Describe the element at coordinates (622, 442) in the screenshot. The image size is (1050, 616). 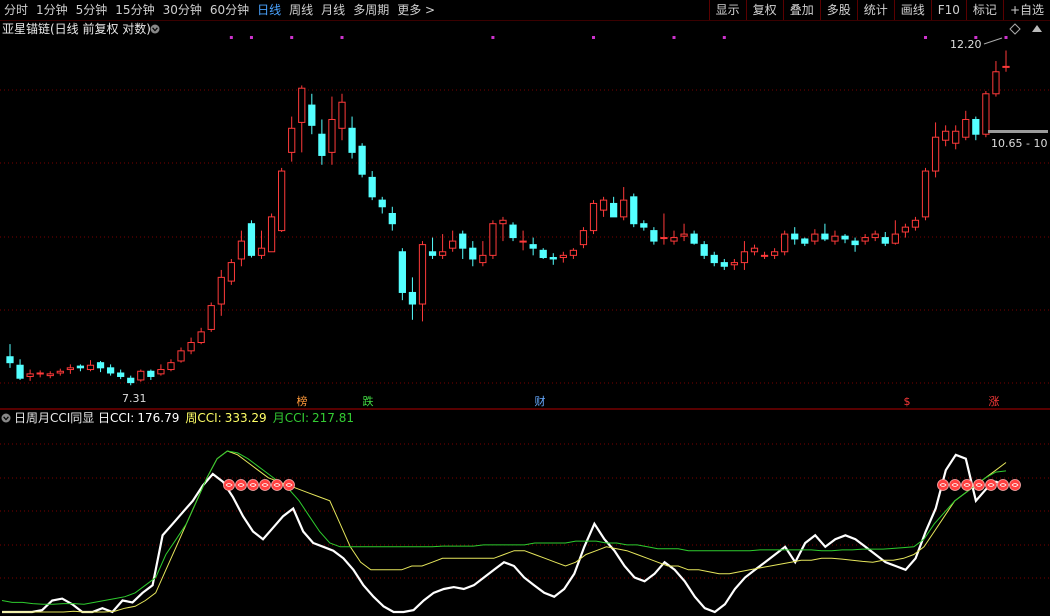
I see `event-markers: 榜 跌 财 $ 涨` at that location.